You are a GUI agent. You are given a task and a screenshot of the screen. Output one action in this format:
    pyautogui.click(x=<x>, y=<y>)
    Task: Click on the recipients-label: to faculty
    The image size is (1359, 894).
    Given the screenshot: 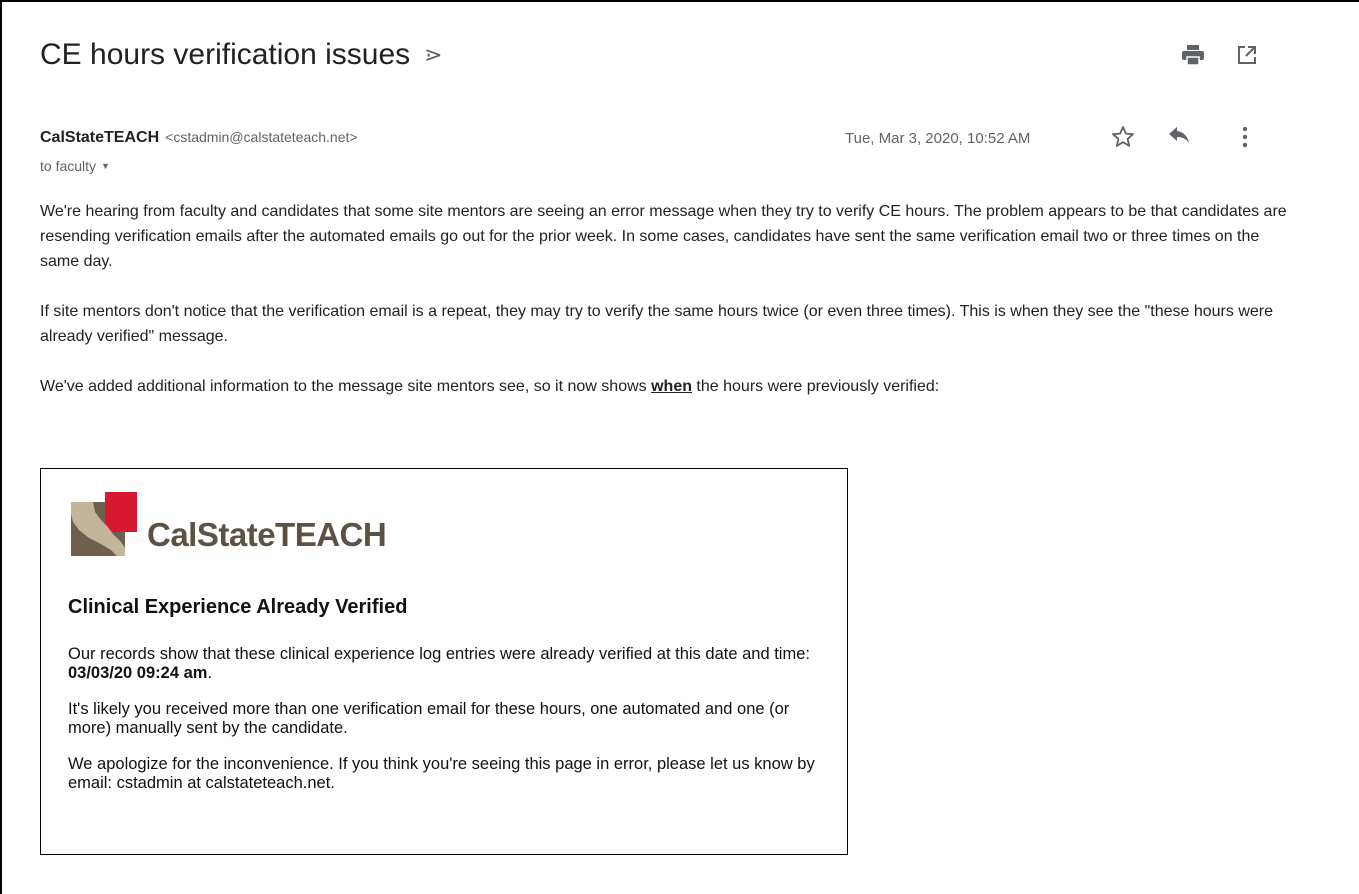 What is the action you would take?
    pyautogui.click(x=68, y=166)
    